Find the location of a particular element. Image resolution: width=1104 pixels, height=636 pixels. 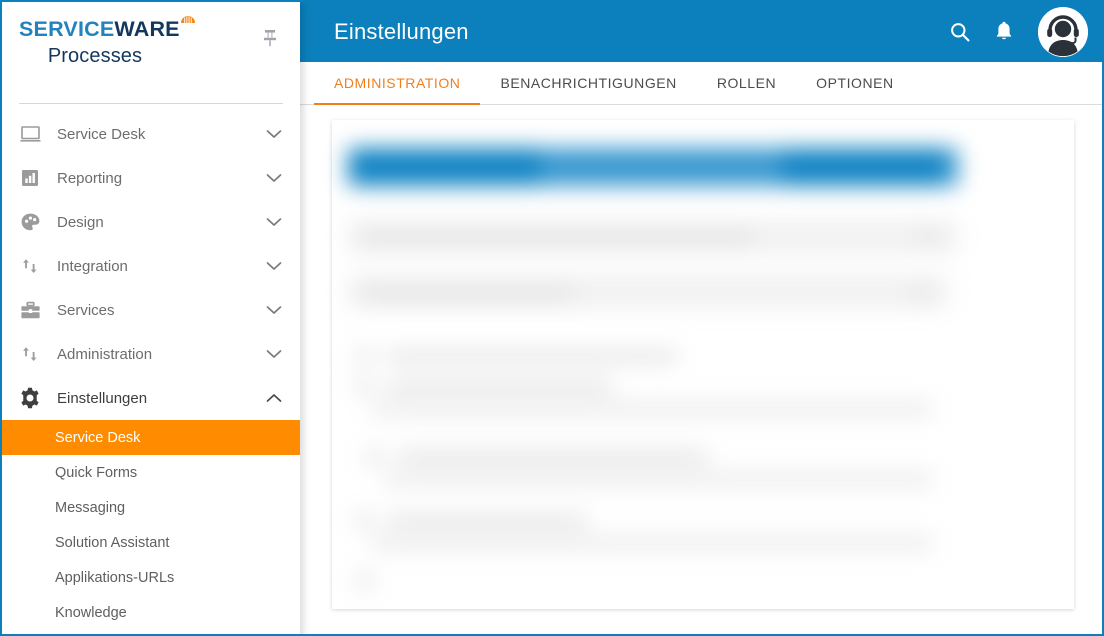

sidebar-item-label: Einstellungen is located at coordinates (102, 398).